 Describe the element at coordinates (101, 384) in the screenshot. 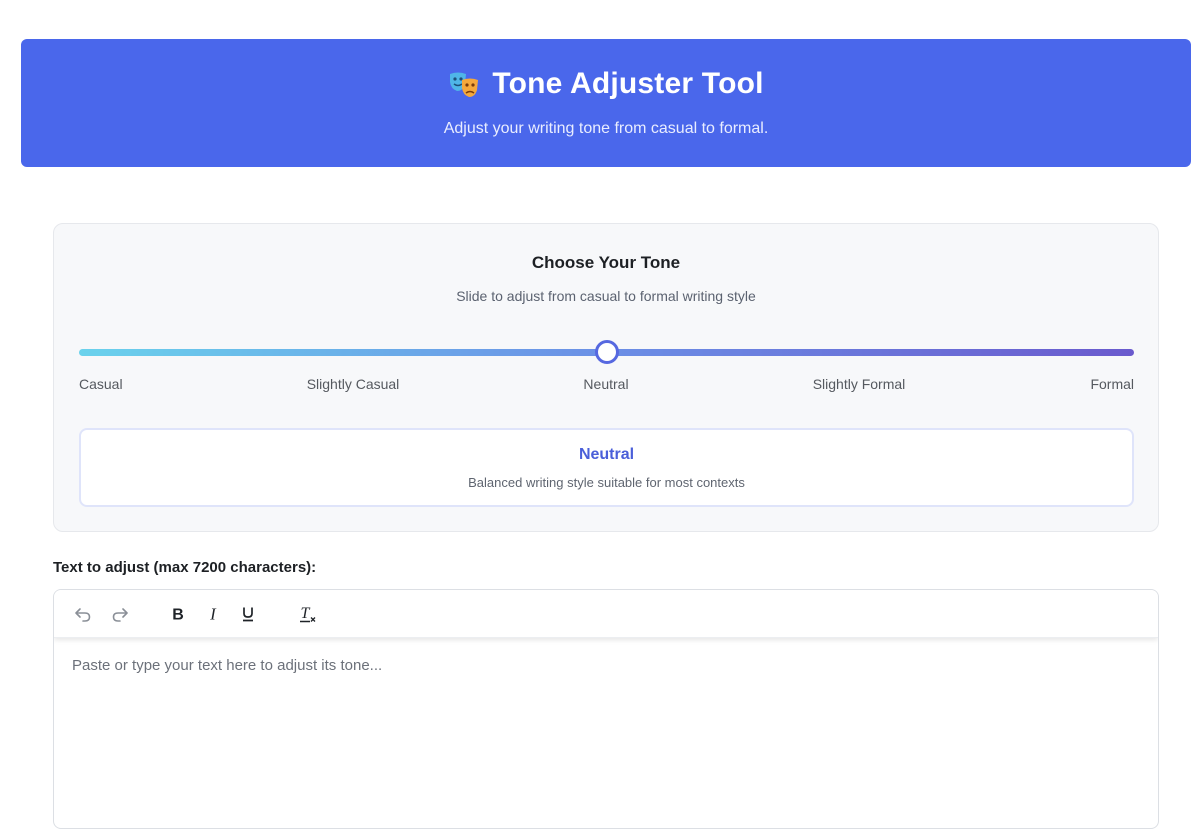

I see `tone-label-casual: Casual` at that location.